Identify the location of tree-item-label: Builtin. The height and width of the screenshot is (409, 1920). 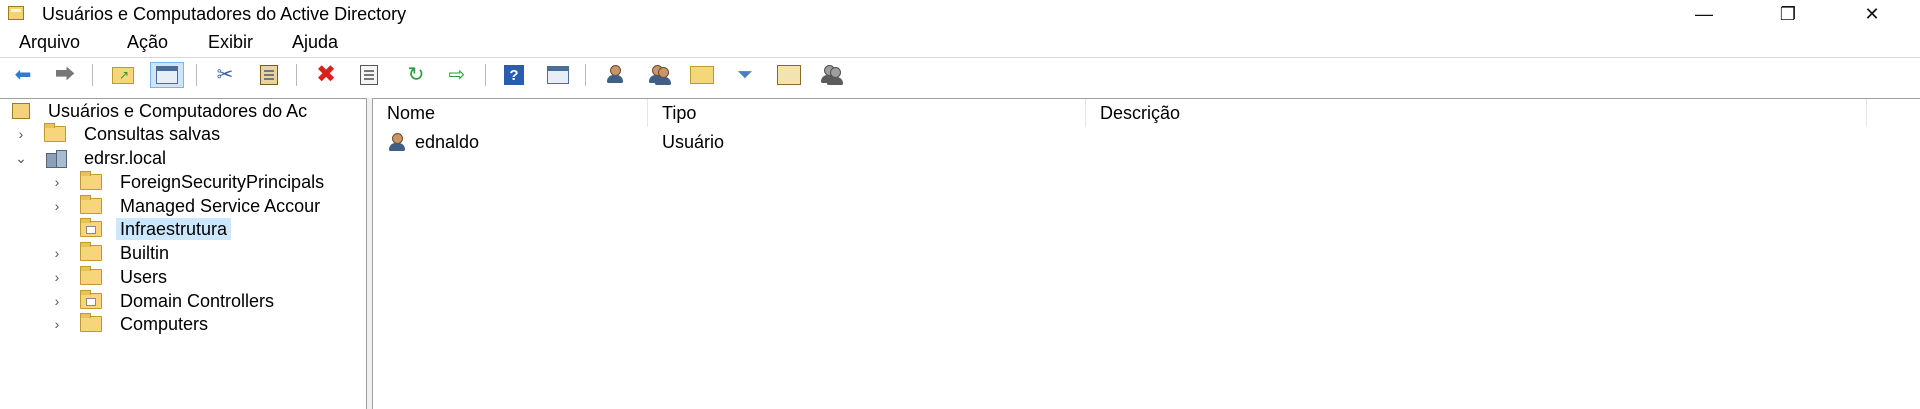
(145, 253).